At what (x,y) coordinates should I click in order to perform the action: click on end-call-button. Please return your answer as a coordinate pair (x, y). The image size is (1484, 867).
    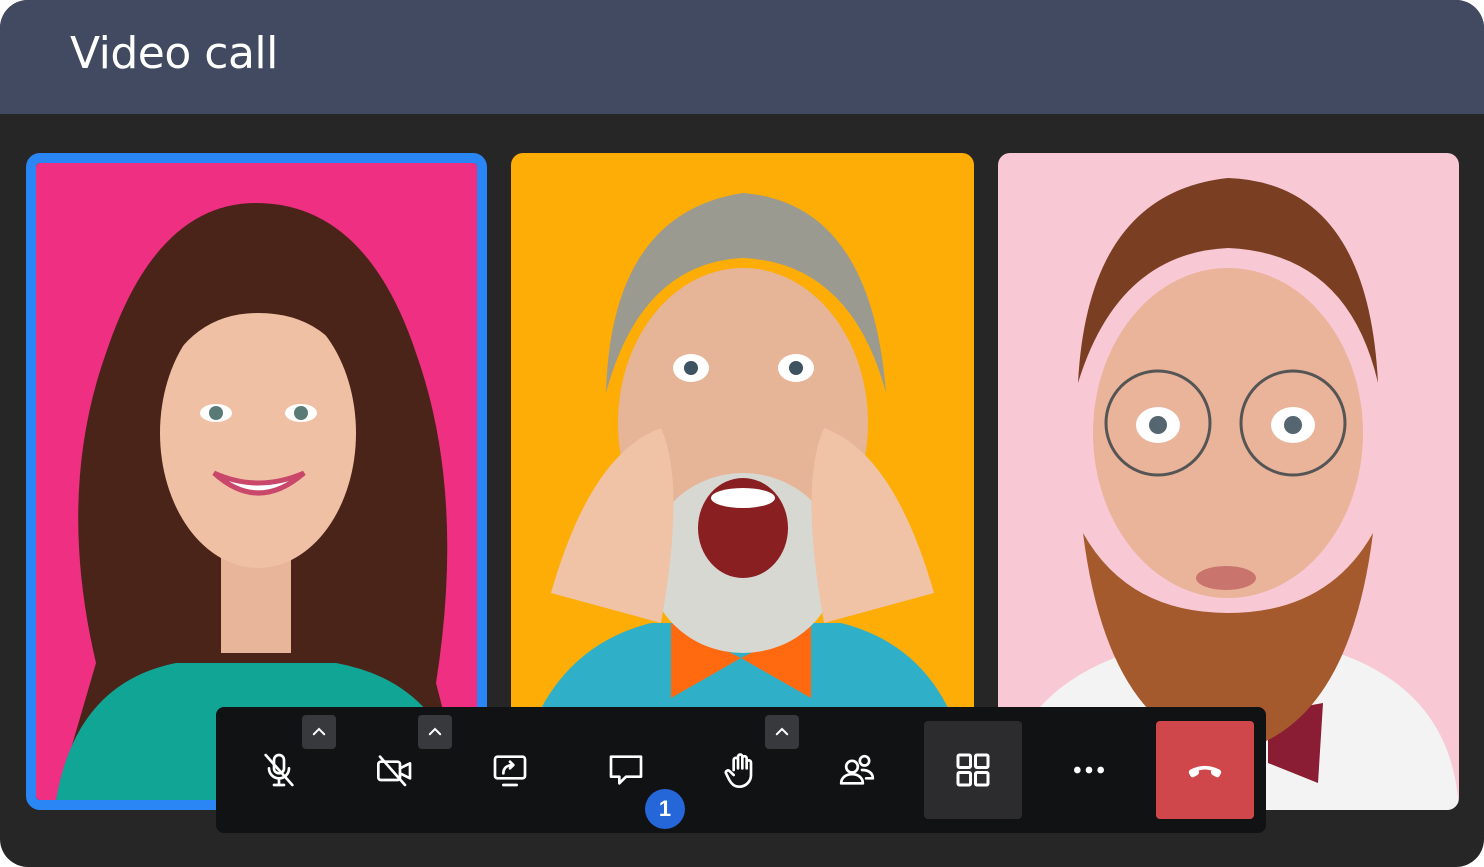
    Looking at the image, I should click on (1205, 770).